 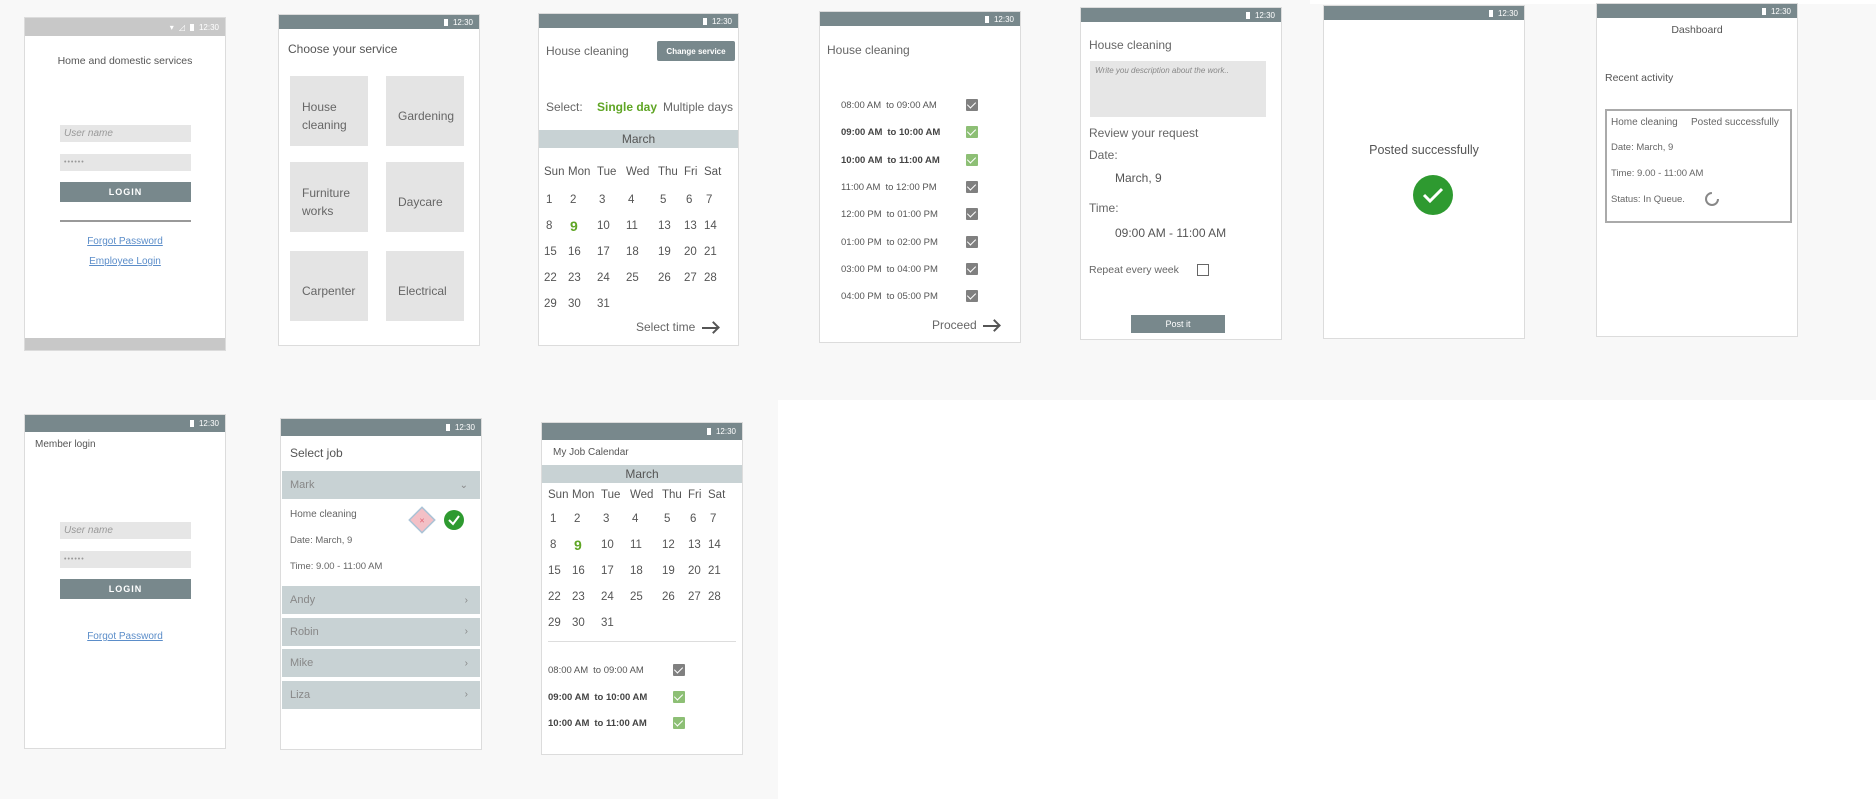 What do you see at coordinates (966, 325) in the screenshot?
I see `proceed-link: Proceed` at bounding box center [966, 325].